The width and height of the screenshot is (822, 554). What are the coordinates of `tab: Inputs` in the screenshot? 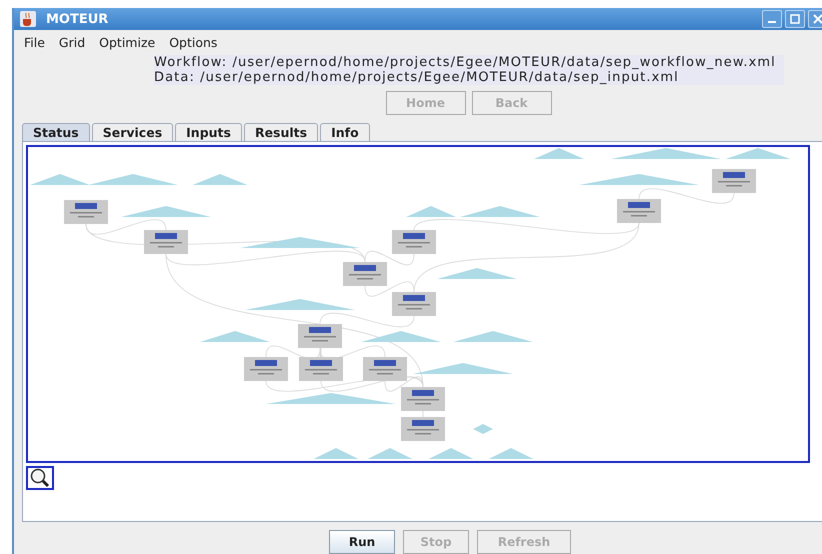 It's located at (208, 132).